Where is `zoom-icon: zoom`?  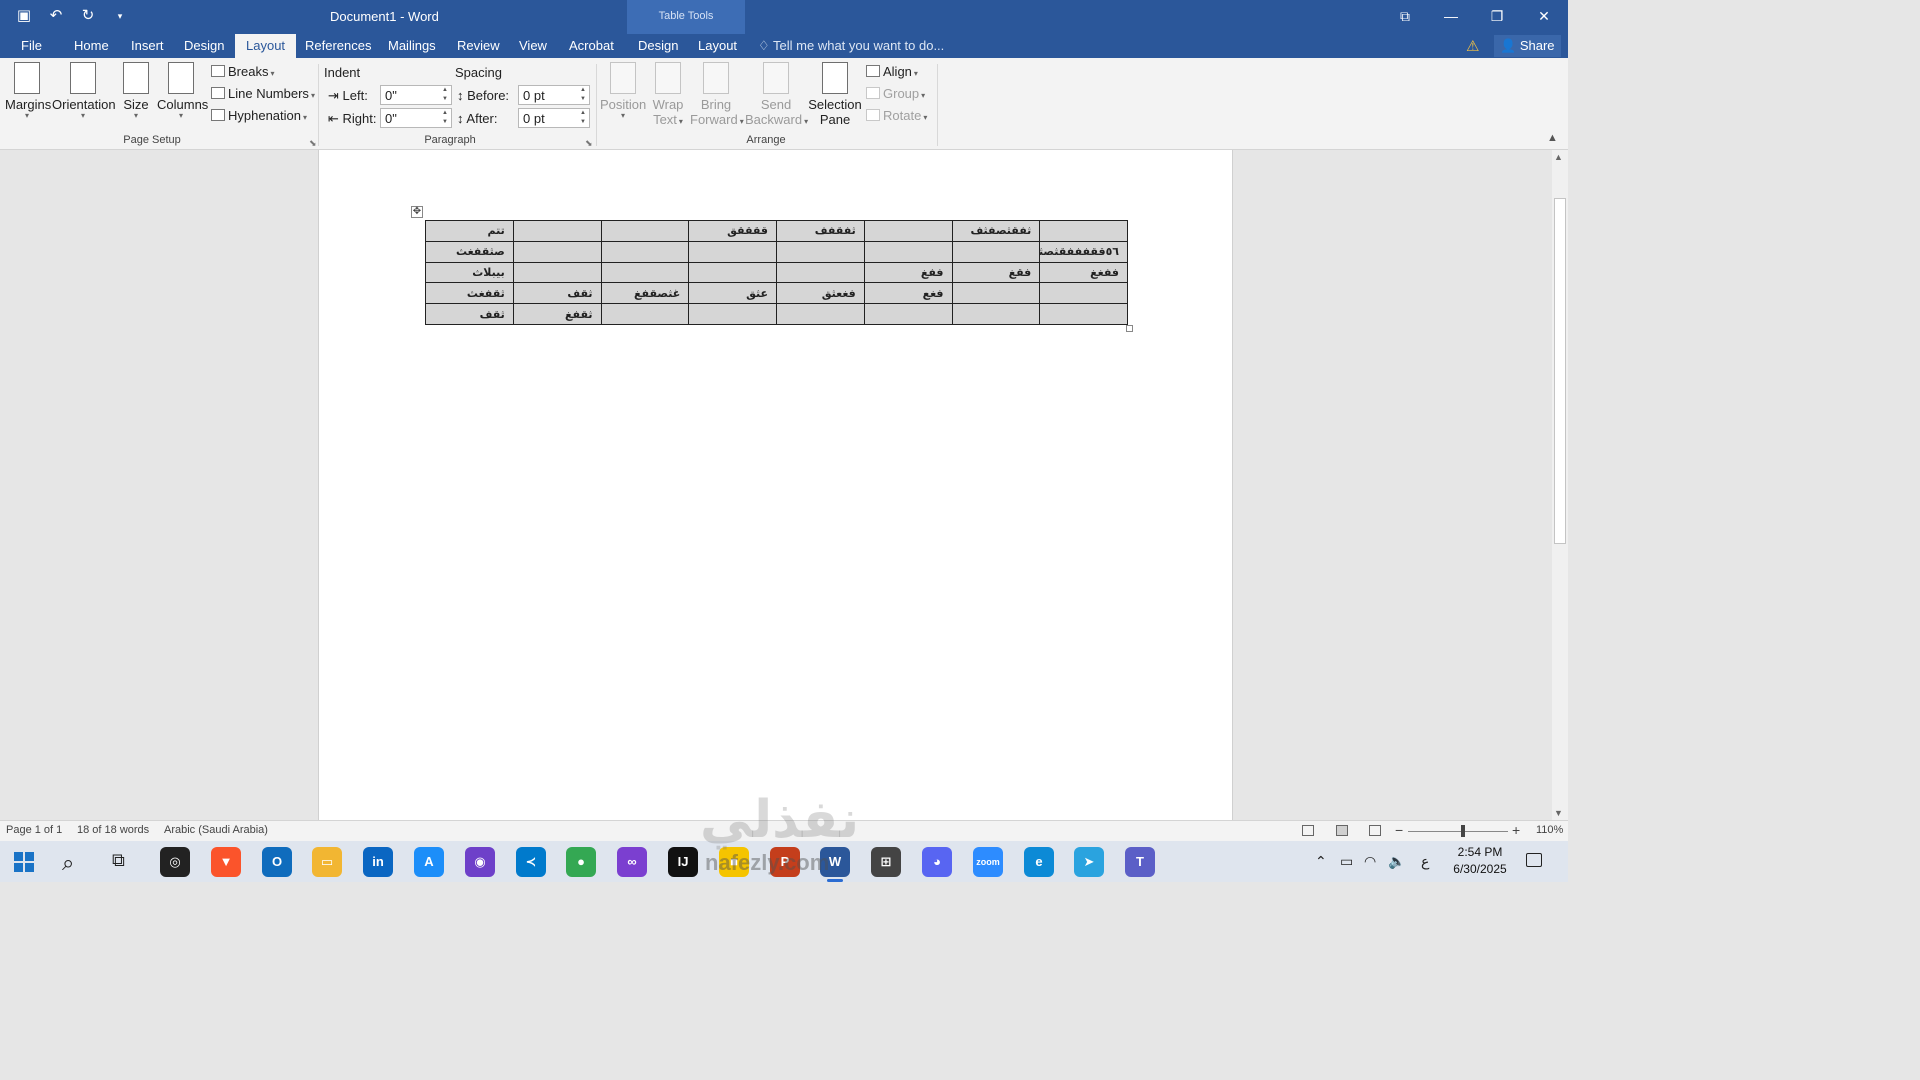 zoom-icon: zoom is located at coordinates (988, 862).